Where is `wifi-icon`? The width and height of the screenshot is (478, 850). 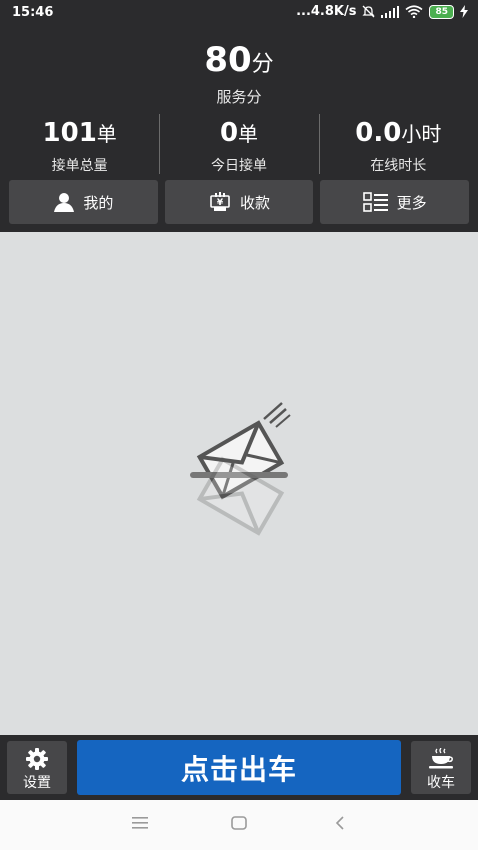
wifi-icon is located at coordinates (414, 11).